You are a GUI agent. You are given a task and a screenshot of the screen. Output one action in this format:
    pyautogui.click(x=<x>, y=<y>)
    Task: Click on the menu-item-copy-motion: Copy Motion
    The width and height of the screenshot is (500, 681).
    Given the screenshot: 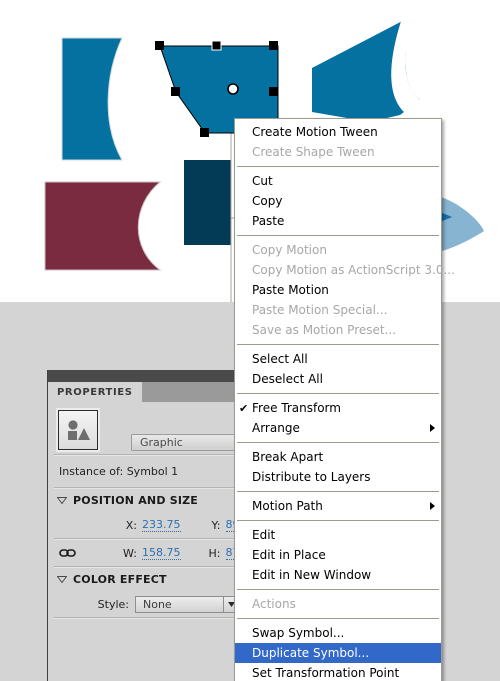 What is the action you would take?
    pyautogui.click(x=338, y=250)
    